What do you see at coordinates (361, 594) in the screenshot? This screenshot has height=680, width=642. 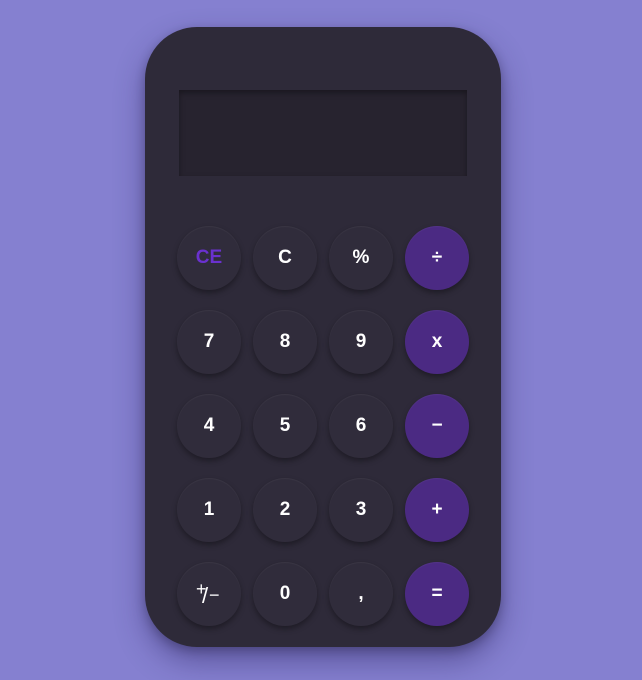 I see `decimal-button: ,` at bounding box center [361, 594].